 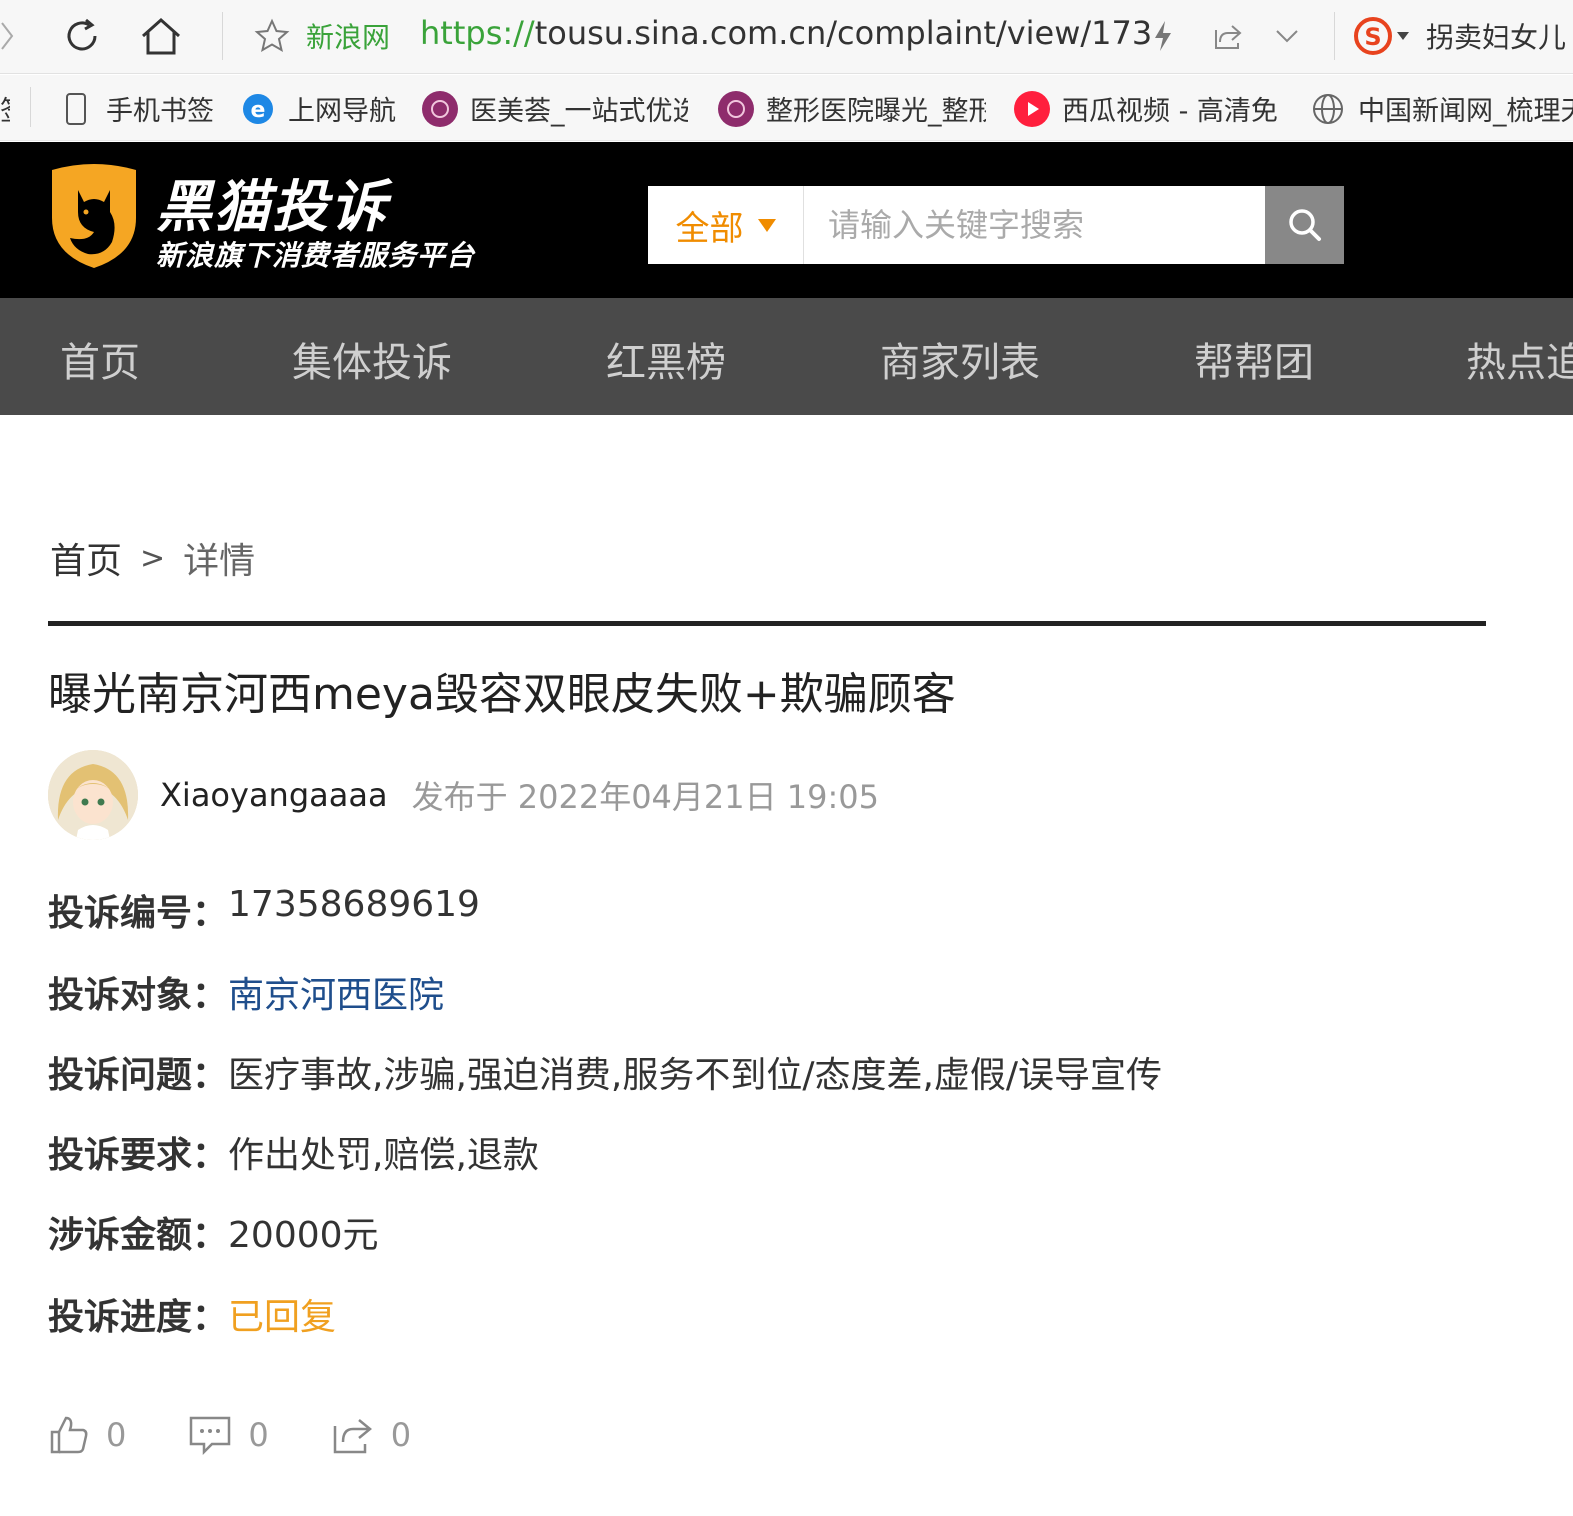 I want to click on like-count: 0, so click(x=116, y=1435).